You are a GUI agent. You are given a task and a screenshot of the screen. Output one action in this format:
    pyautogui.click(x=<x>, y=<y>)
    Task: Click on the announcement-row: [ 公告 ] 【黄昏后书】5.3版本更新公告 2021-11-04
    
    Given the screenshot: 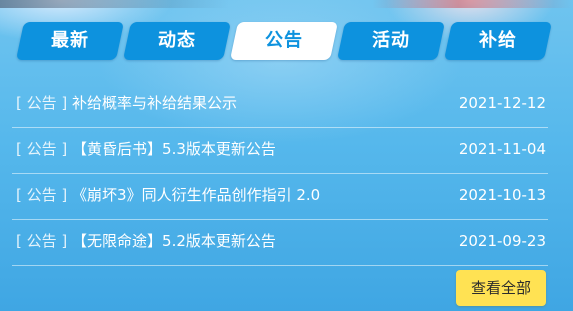 What is the action you would take?
    pyautogui.click(x=280, y=151)
    